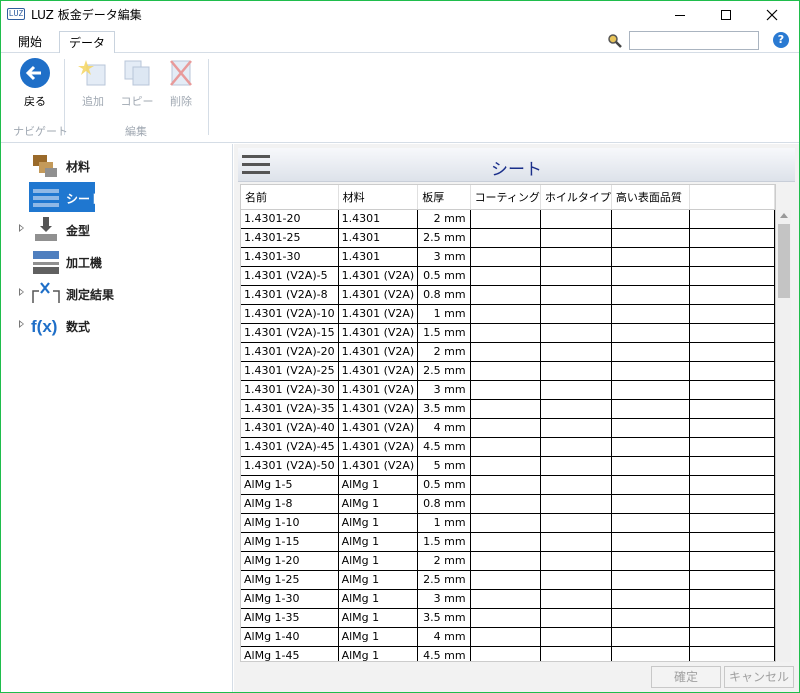  I want to click on table-cell: 1.4301 (V2A)-25, so click(290, 371).